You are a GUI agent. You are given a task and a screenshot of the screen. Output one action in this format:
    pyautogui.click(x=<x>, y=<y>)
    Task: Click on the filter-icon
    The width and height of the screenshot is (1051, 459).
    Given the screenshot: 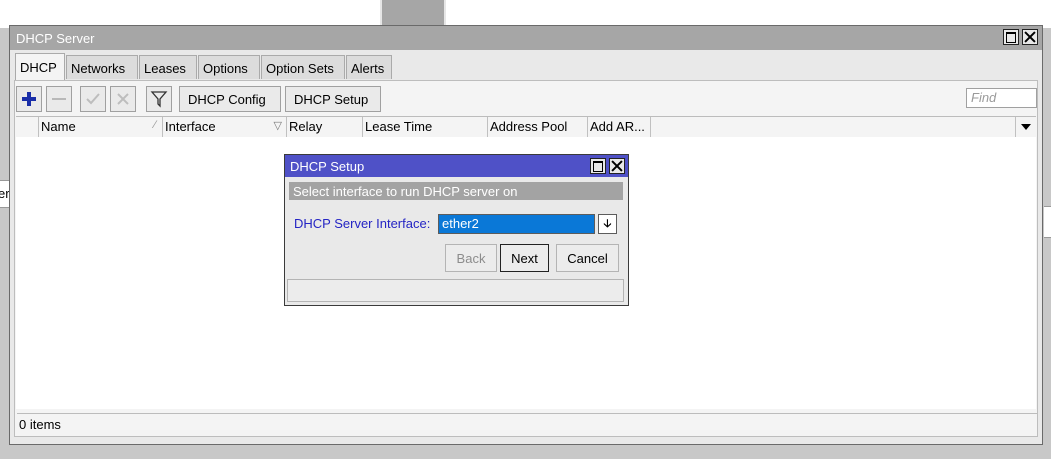 What is the action you would take?
    pyautogui.click(x=159, y=99)
    